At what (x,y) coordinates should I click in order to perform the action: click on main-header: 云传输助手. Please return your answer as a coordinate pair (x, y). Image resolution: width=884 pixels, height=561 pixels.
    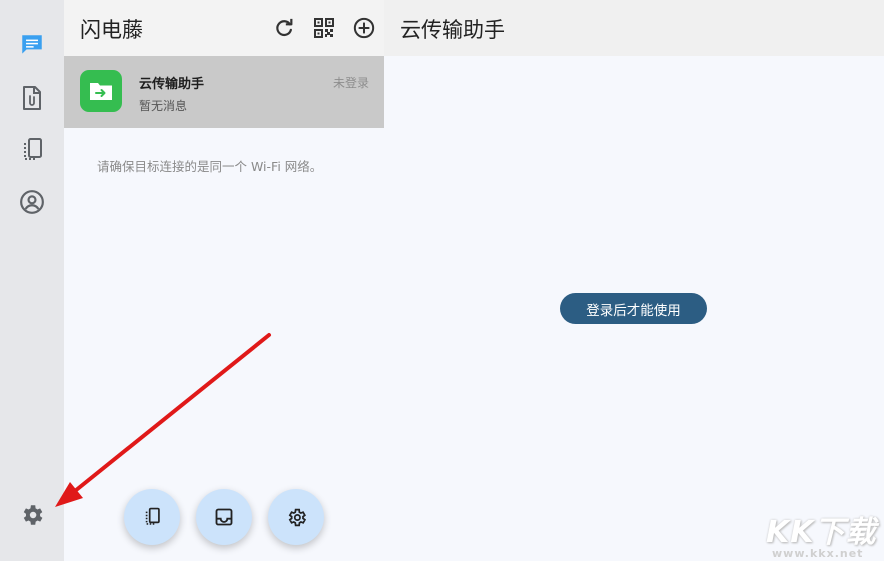
    Looking at the image, I should click on (634, 28).